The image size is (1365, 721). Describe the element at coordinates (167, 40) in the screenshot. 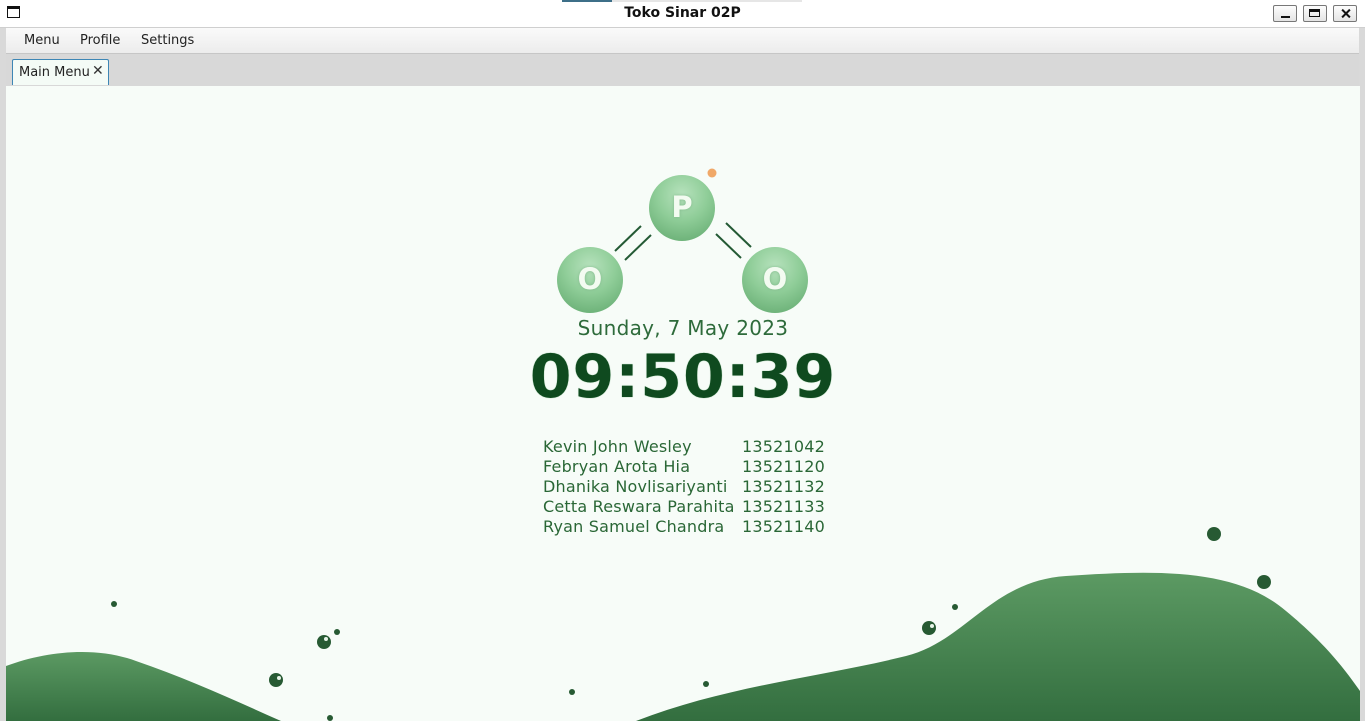

I see `menu-item-settings: Settings` at that location.